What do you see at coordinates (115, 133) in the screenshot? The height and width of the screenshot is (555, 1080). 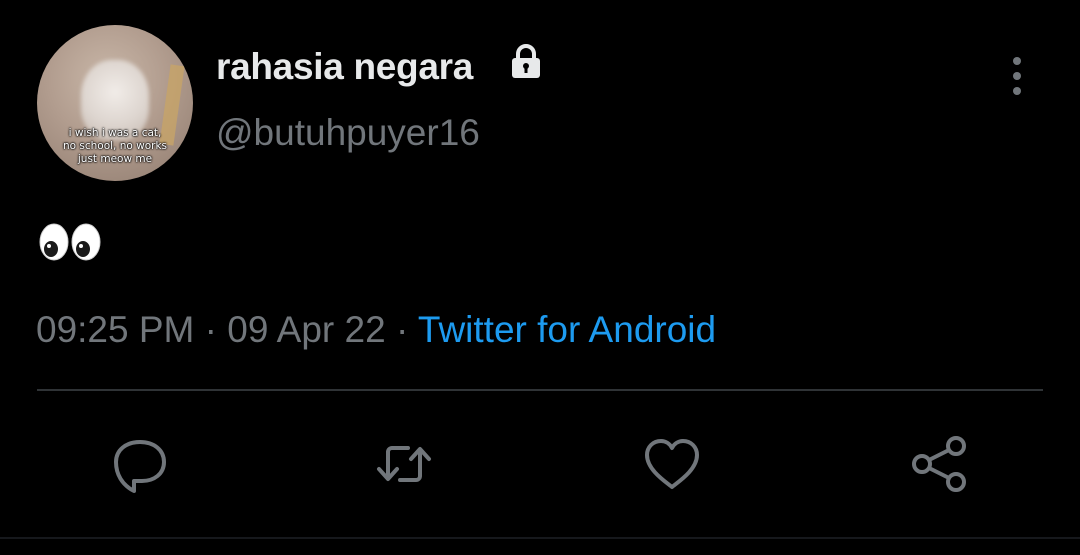 I see `avatar-caption-line: i wish i was a cat,` at bounding box center [115, 133].